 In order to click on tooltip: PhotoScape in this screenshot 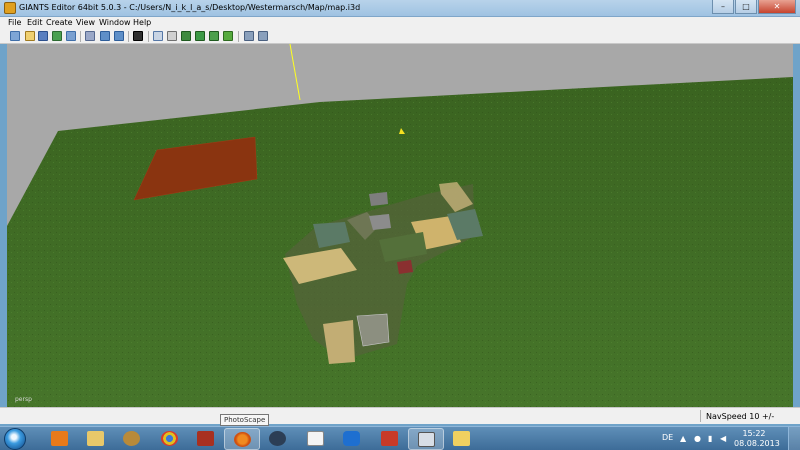, I will do `click(245, 420)`.